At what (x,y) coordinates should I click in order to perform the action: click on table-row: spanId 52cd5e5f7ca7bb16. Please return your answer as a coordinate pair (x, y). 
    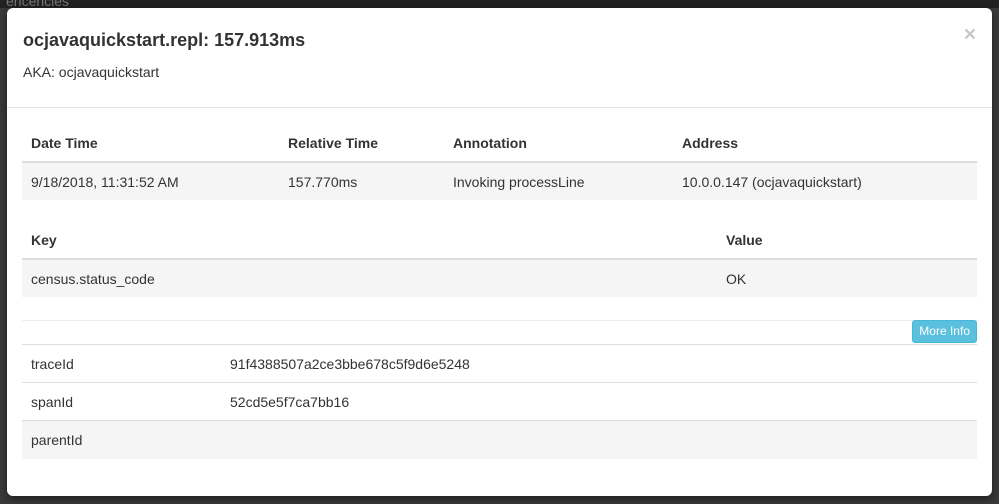
    Looking at the image, I should click on (499, 401).